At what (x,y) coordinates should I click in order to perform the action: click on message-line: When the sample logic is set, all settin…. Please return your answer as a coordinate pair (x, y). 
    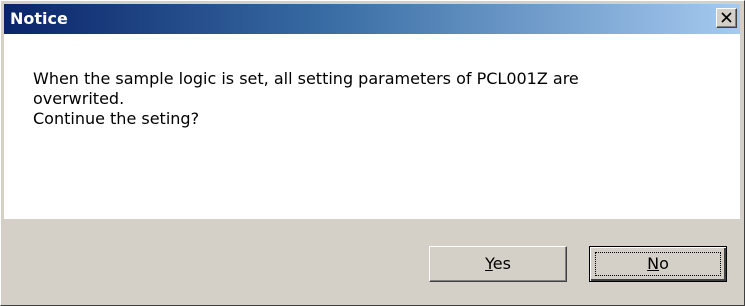
    Looking at the image, I should click on (306, 78).